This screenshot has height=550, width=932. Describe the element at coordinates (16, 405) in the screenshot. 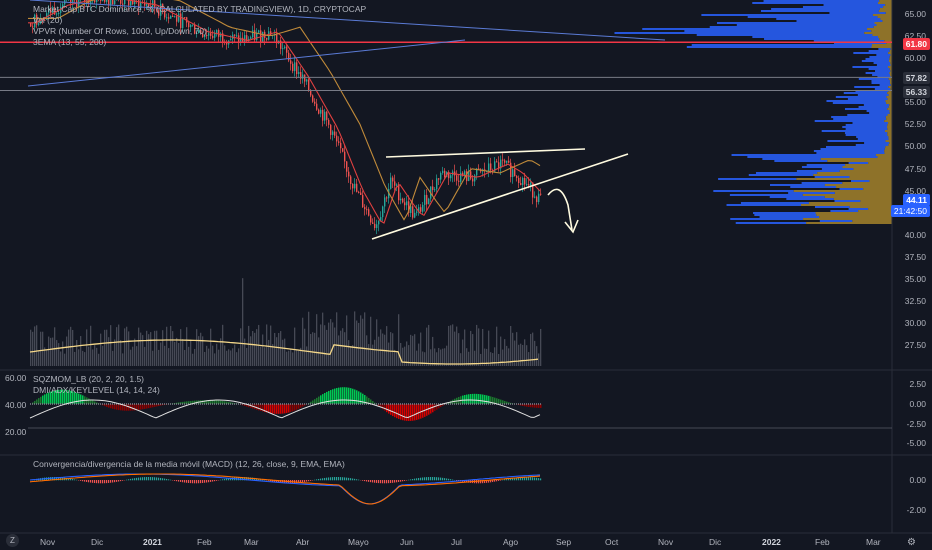

I see `sqz-left-tick-1: 40.00` at that location.